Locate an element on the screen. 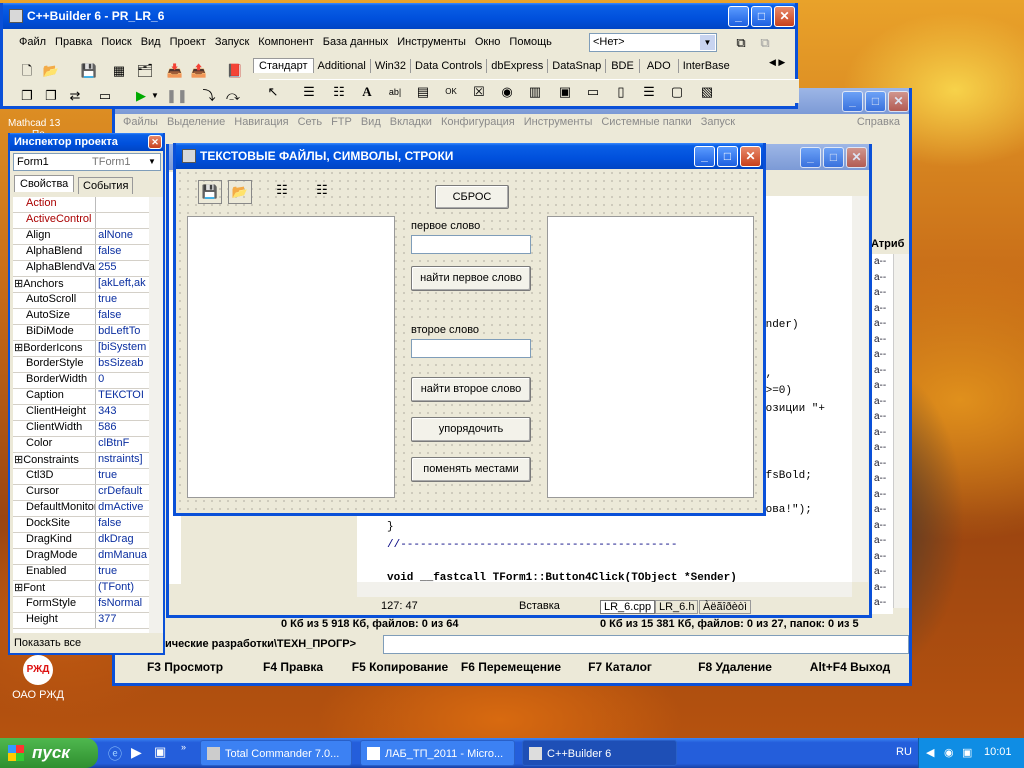  palette-tab: Additional is located at coordinates (342, 66).